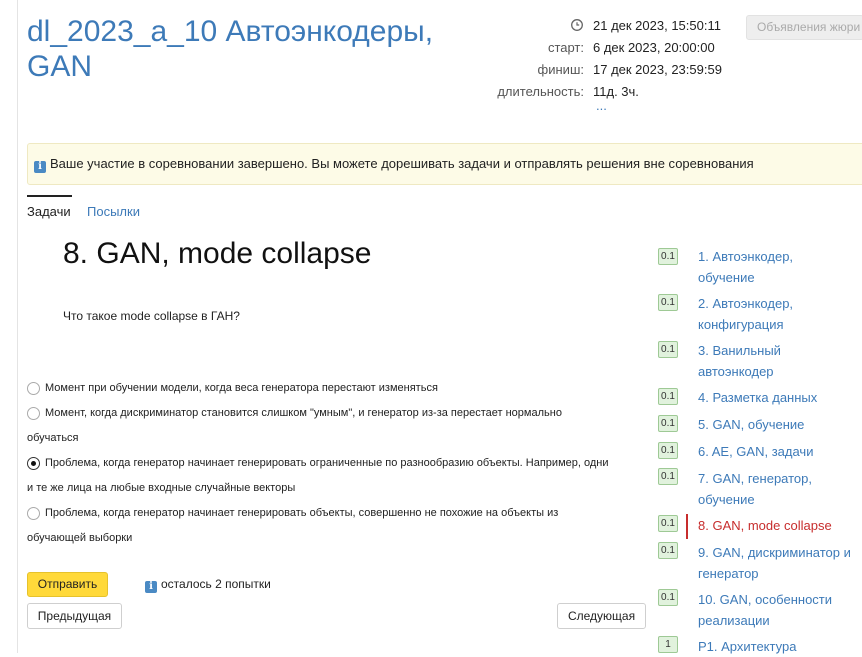  Describe the element at coordinates (217, 253) in the screenshot. I see `problem-title: 8. GAN, mode collapse` at that location.